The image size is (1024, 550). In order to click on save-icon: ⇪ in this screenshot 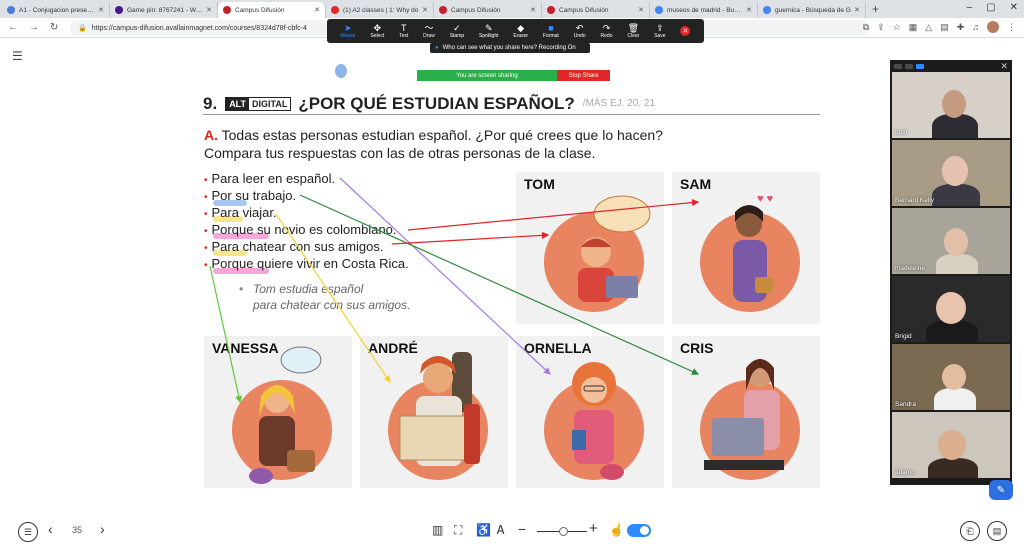, I will do `click(660, 28)`.